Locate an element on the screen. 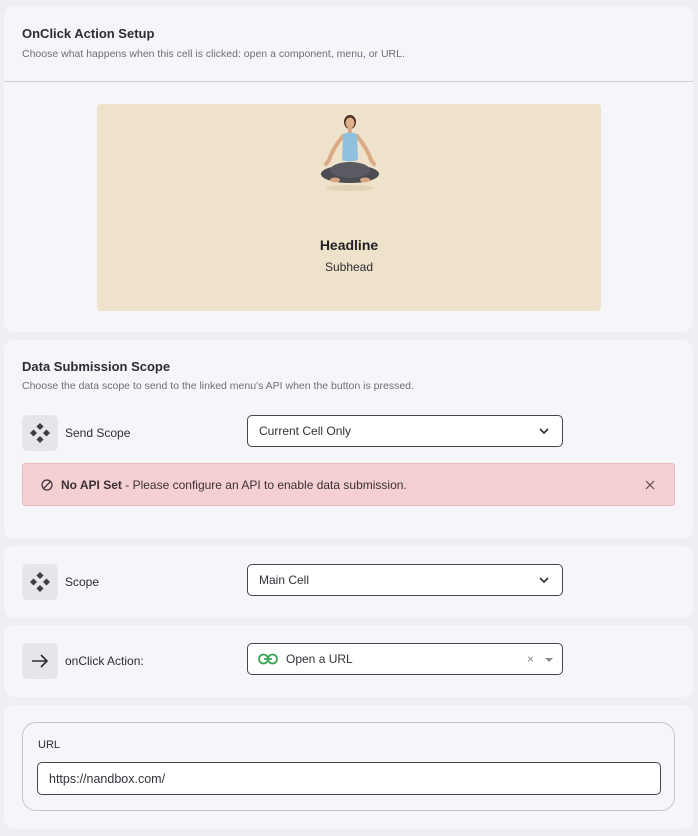  onclick-action-value: Open a URL is located at coordinates (319, 659).